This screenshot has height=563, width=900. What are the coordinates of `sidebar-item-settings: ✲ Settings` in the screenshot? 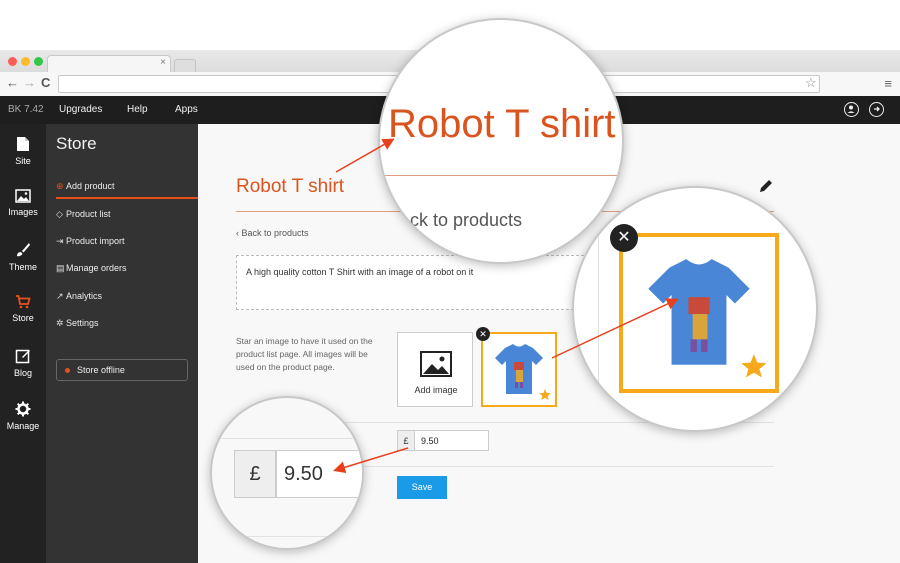 It's located at (77, 323).